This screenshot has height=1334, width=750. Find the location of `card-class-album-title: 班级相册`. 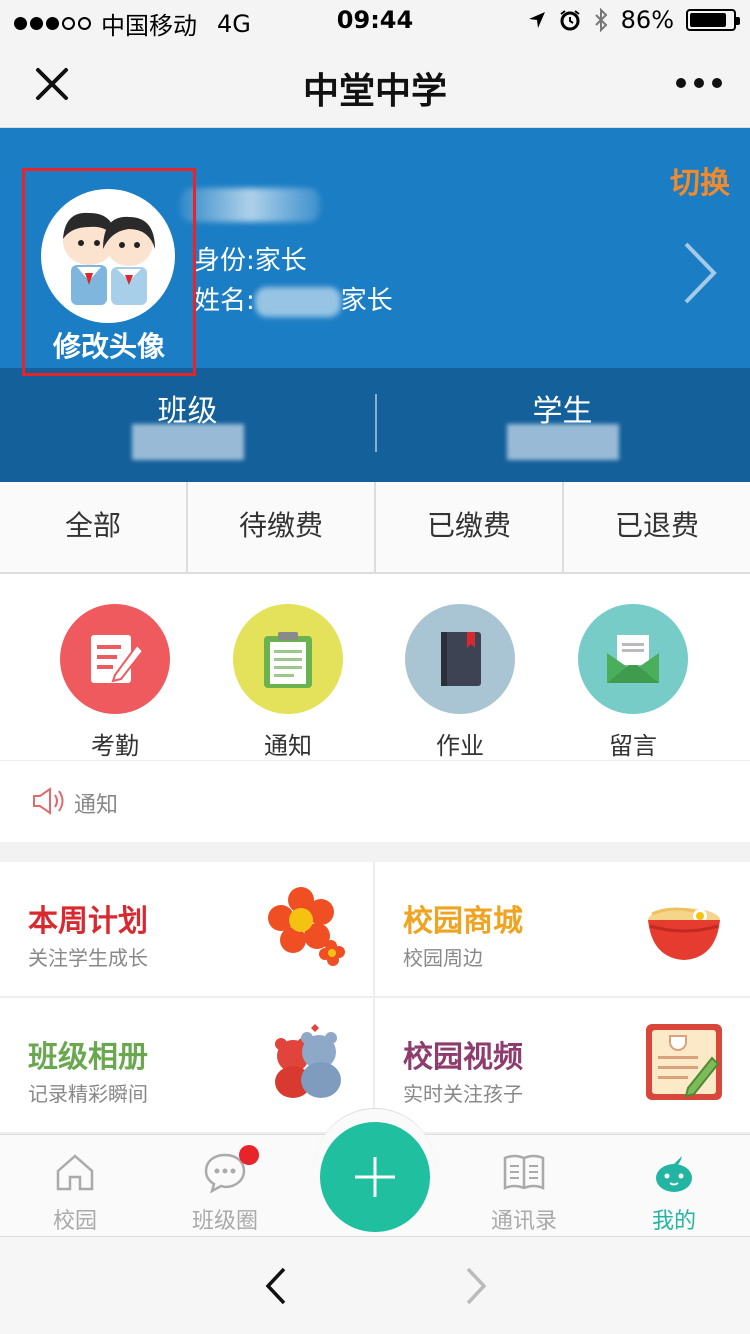

card-class-album-title: 班级相册 is located at coordinates (88, 1057).